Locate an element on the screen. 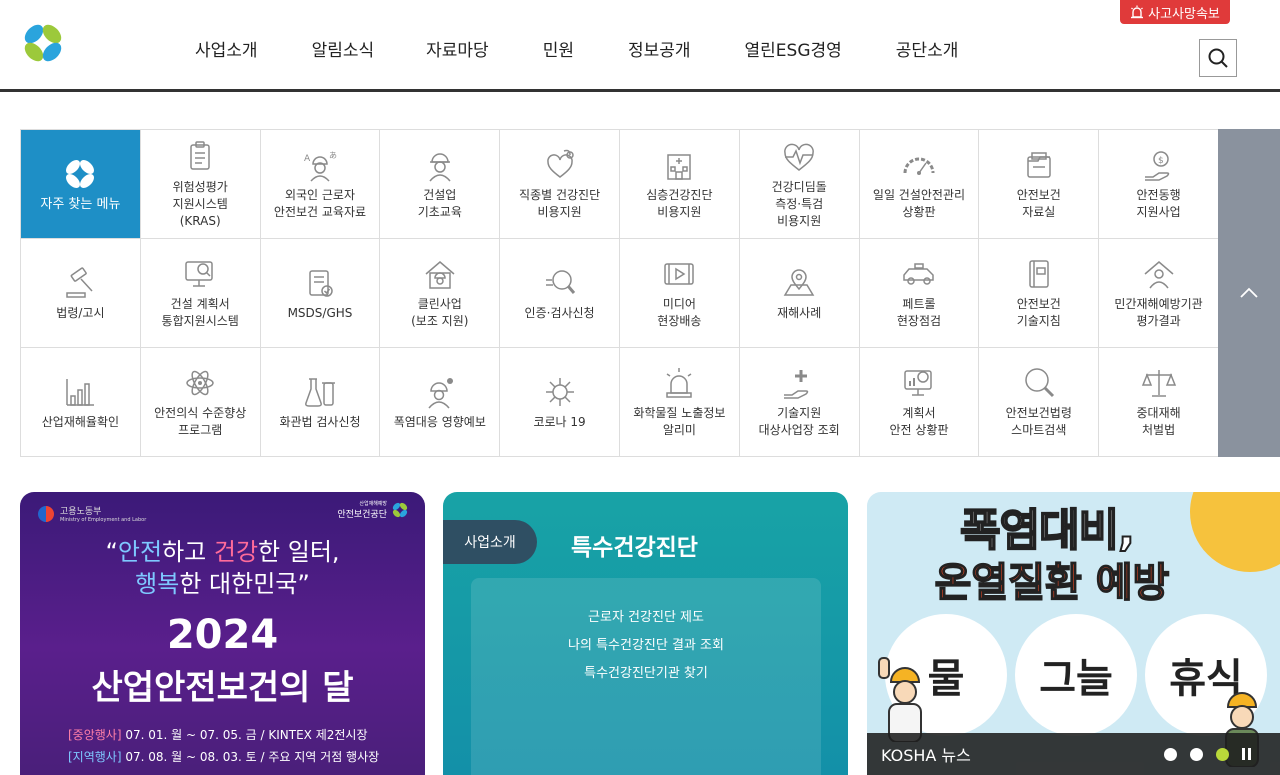 The height and width of the screenshot is (775, 1280). magnifier-icon is located at coordinates (560, 283).